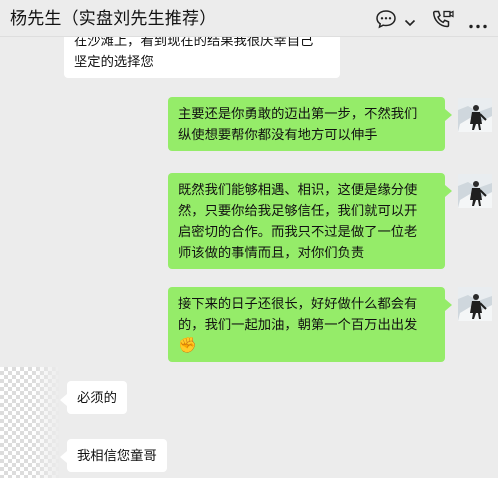 The image size is (498, 478). I want to click on phone-video-icon, so click(443, 21).